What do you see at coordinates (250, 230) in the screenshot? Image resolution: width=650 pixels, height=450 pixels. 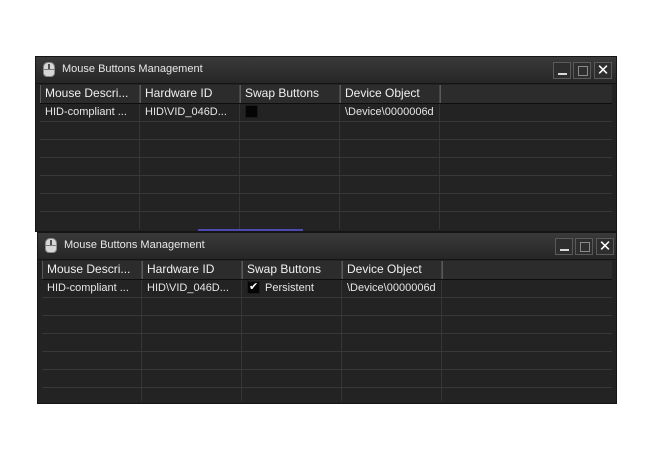 I see `scroll-indicator` at bounding box center [250, 230].